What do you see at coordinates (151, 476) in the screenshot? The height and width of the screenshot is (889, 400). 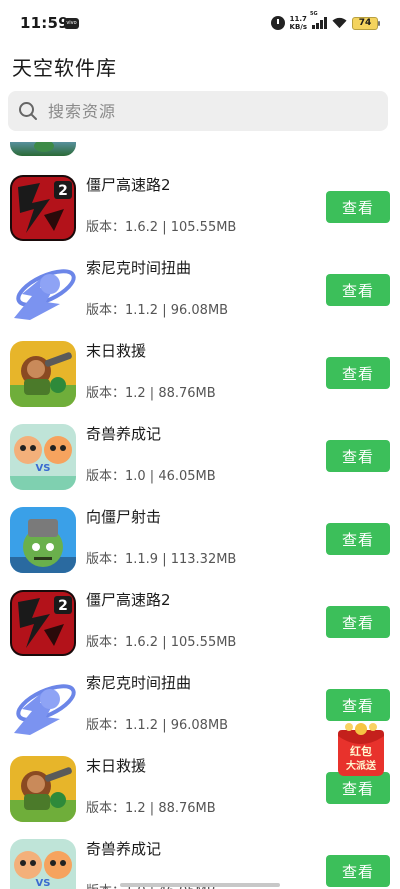 I see `app-version-size: 版本：1.0 | 46.05MB` at bounding box center [151, 476].